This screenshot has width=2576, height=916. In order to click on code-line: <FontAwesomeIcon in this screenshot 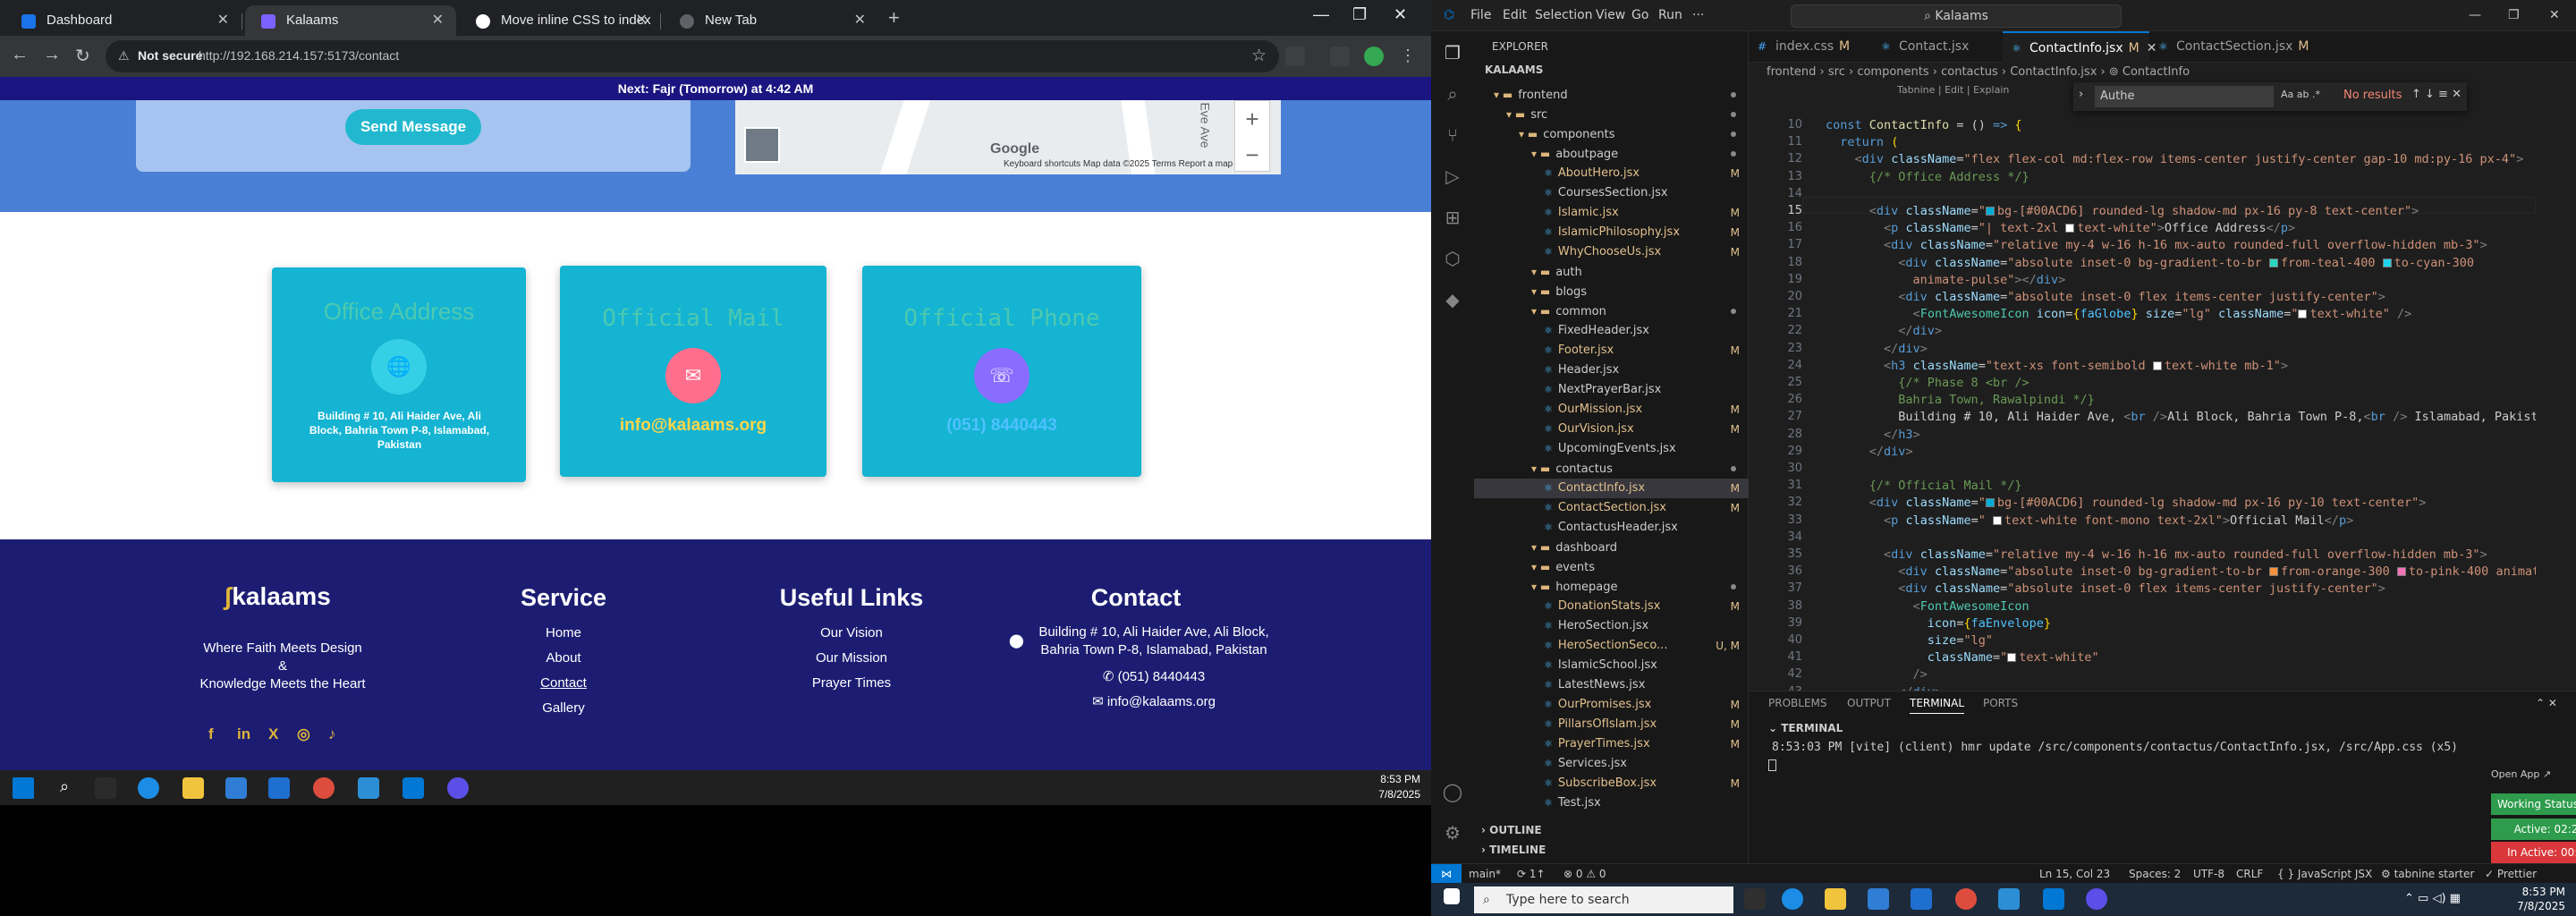, I will do `click(1927, 606)`.